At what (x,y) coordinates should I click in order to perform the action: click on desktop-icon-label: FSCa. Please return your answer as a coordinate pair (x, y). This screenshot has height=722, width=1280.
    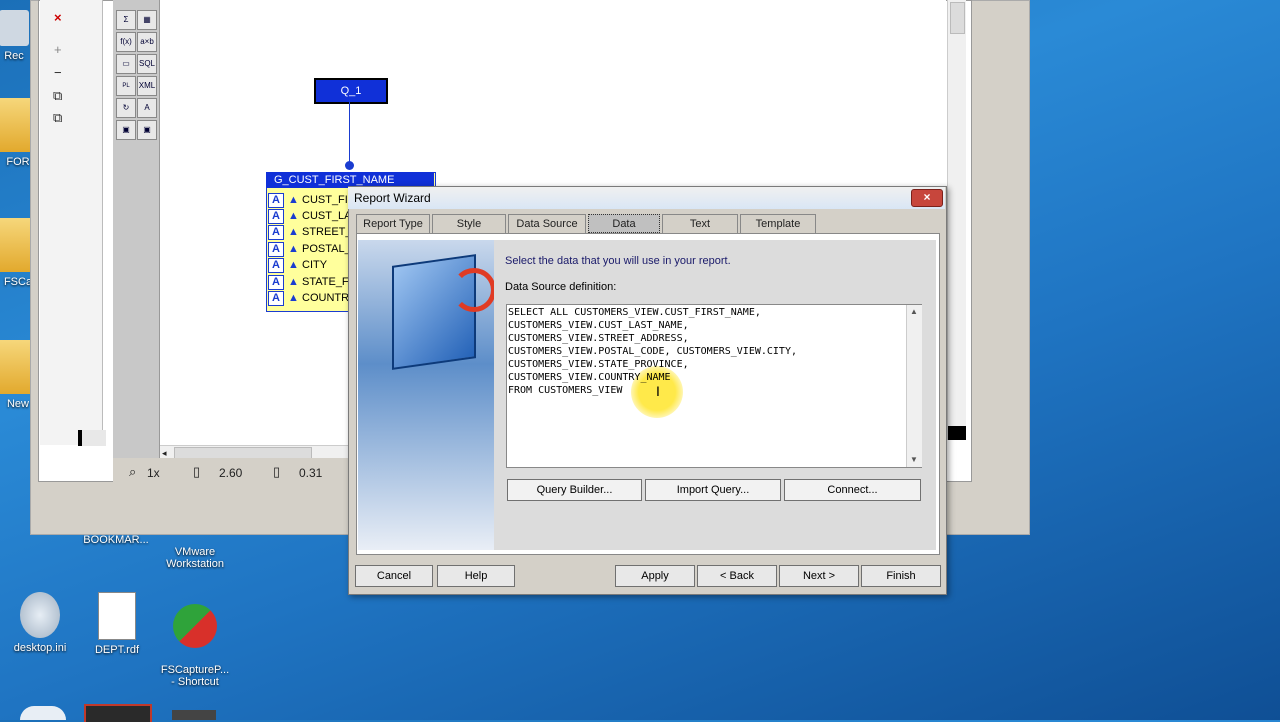
    Looking at the image, I should click on (18, 282).